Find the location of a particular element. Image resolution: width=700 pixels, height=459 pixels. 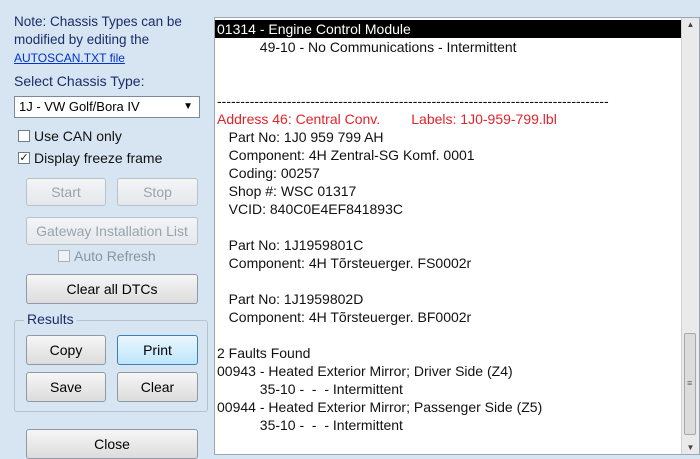

log-line: Part No: 1J1959802D is located at coordinates (290, 299).